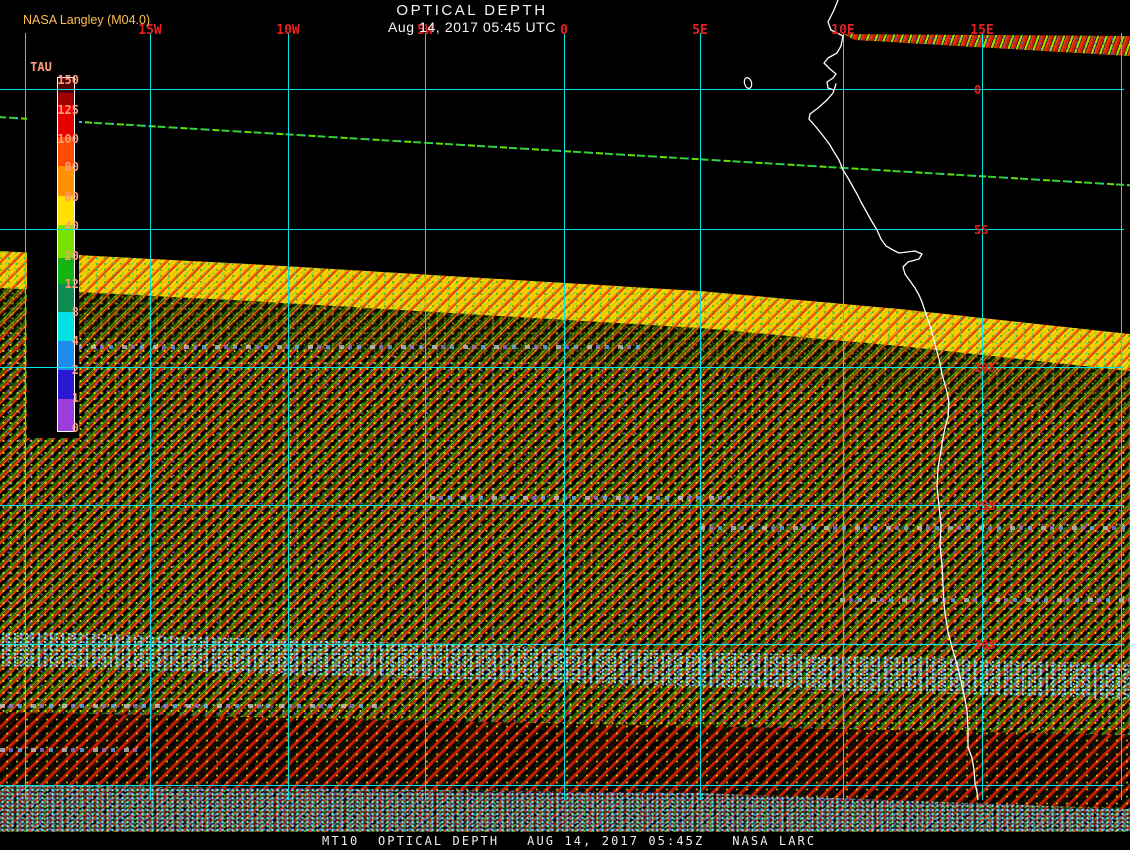 The height and width of the screenshot is (850, 1130). I want to click on title-block: OPTICAL DEPTH Aug 14, 2017 05:45 UTC, so click(472, 18).